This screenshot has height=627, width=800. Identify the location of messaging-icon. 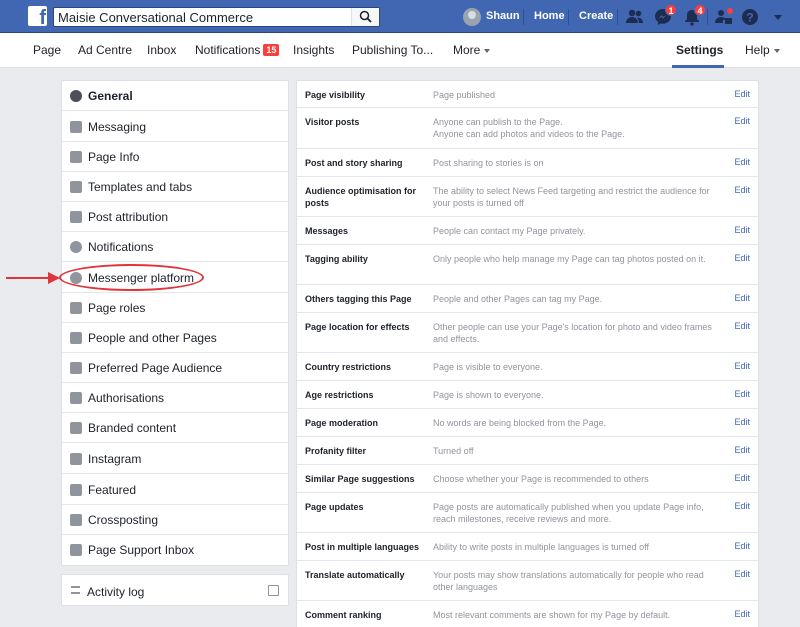
(76, 127).